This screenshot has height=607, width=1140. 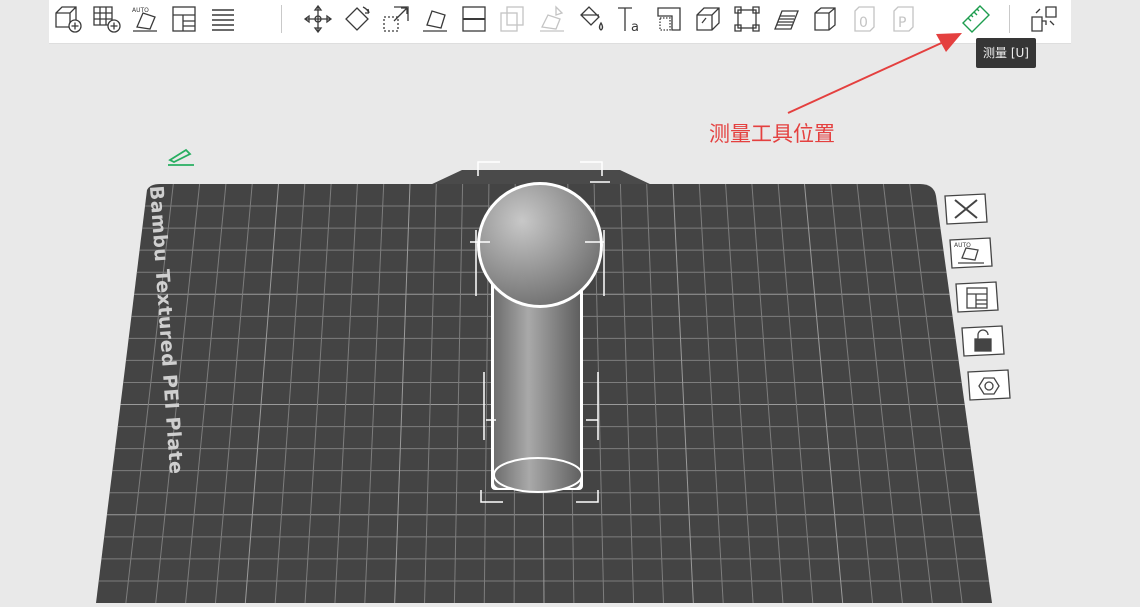 I want to click on plate-layout-icon, so click(x=977, y=298).